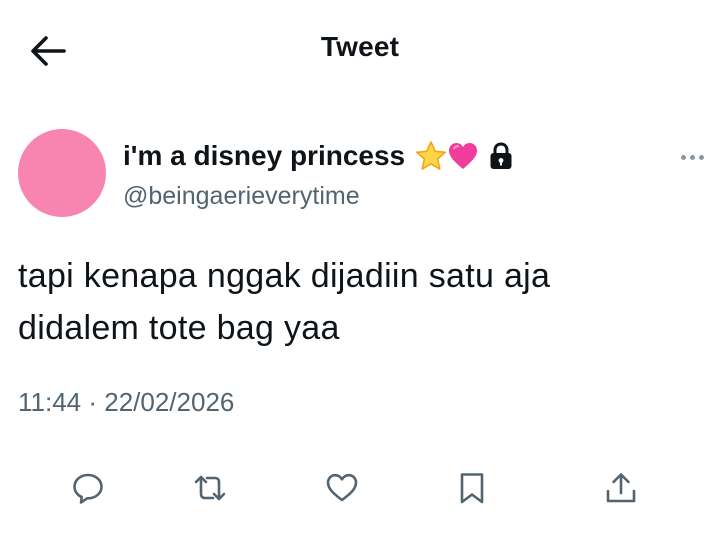 Image resolution: width=720 pixels, height=554 pixels. I want to click on bookmark-button, so click(472, 488).